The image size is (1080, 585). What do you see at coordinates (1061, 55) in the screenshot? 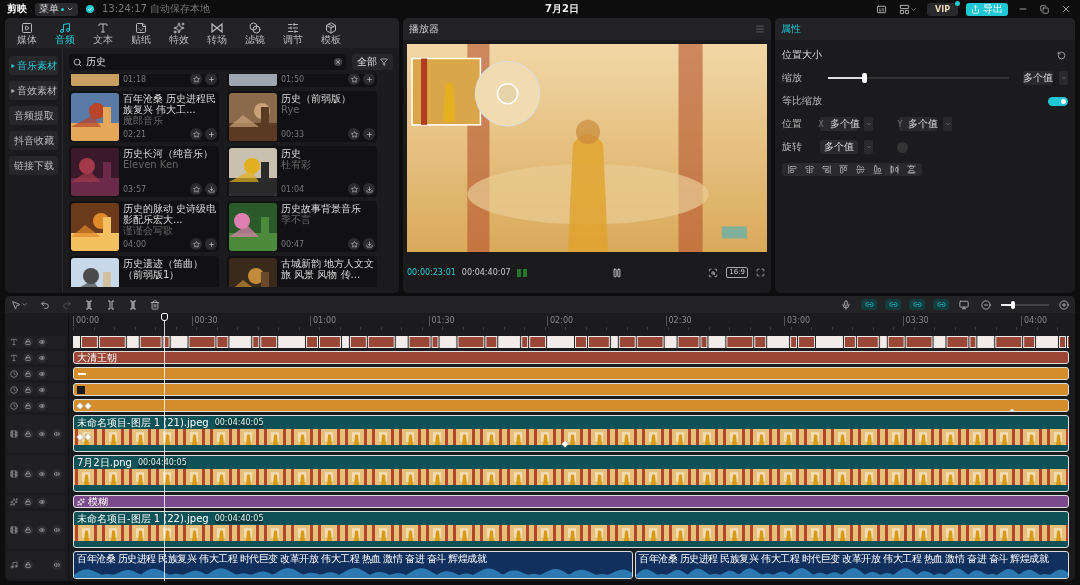
I see `reset-icon` at bounding box center [1061, 55].